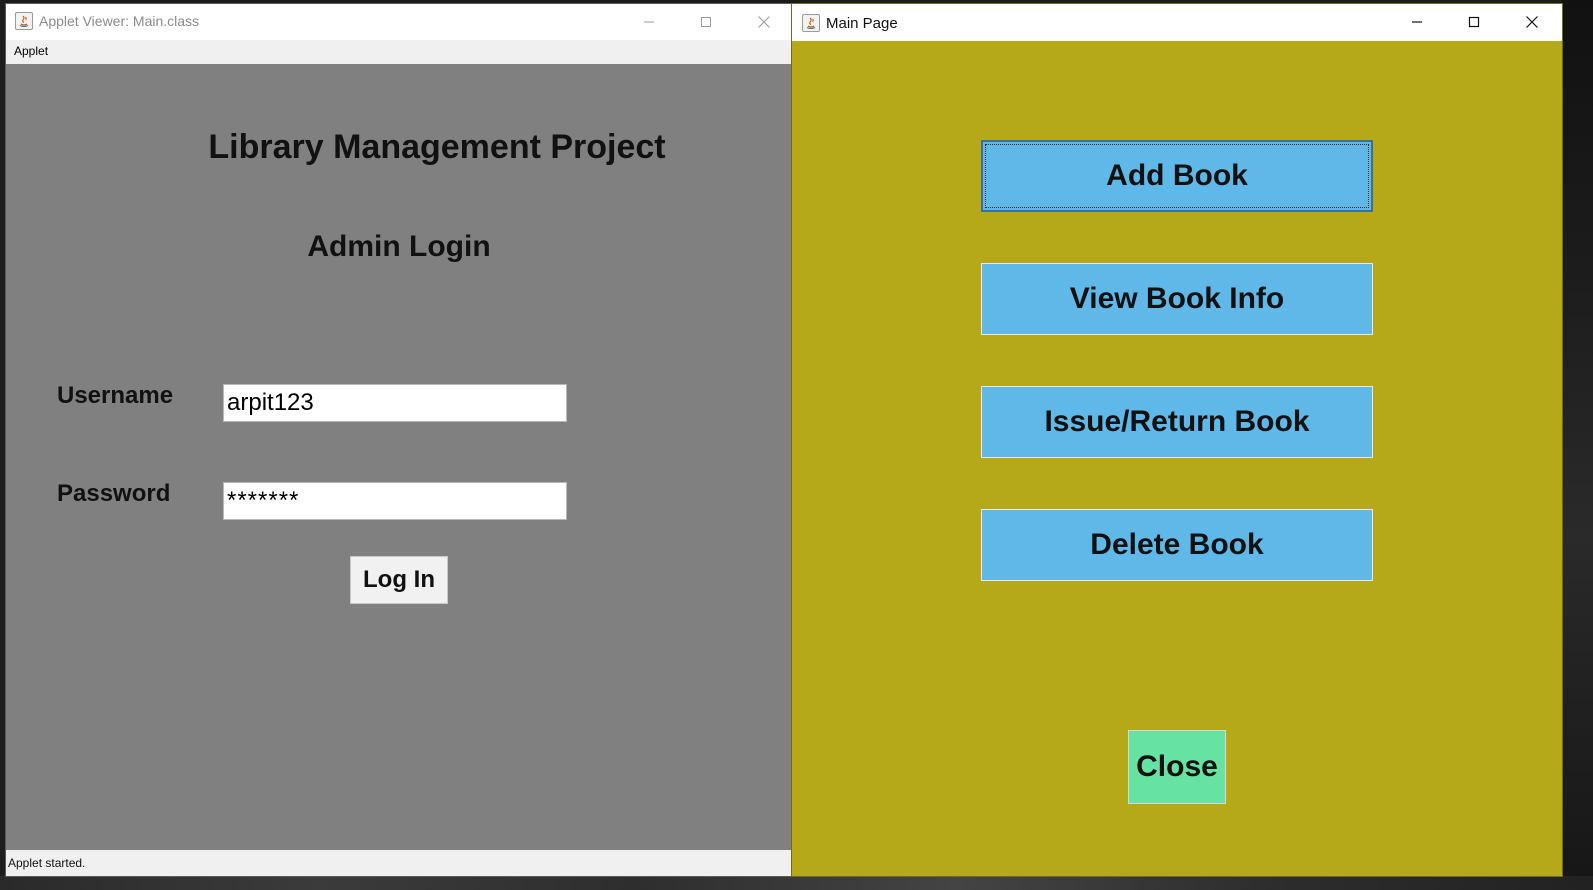  Describe the element at coordinates (395, 403) in the screenshot. I see `username-field` at that location.